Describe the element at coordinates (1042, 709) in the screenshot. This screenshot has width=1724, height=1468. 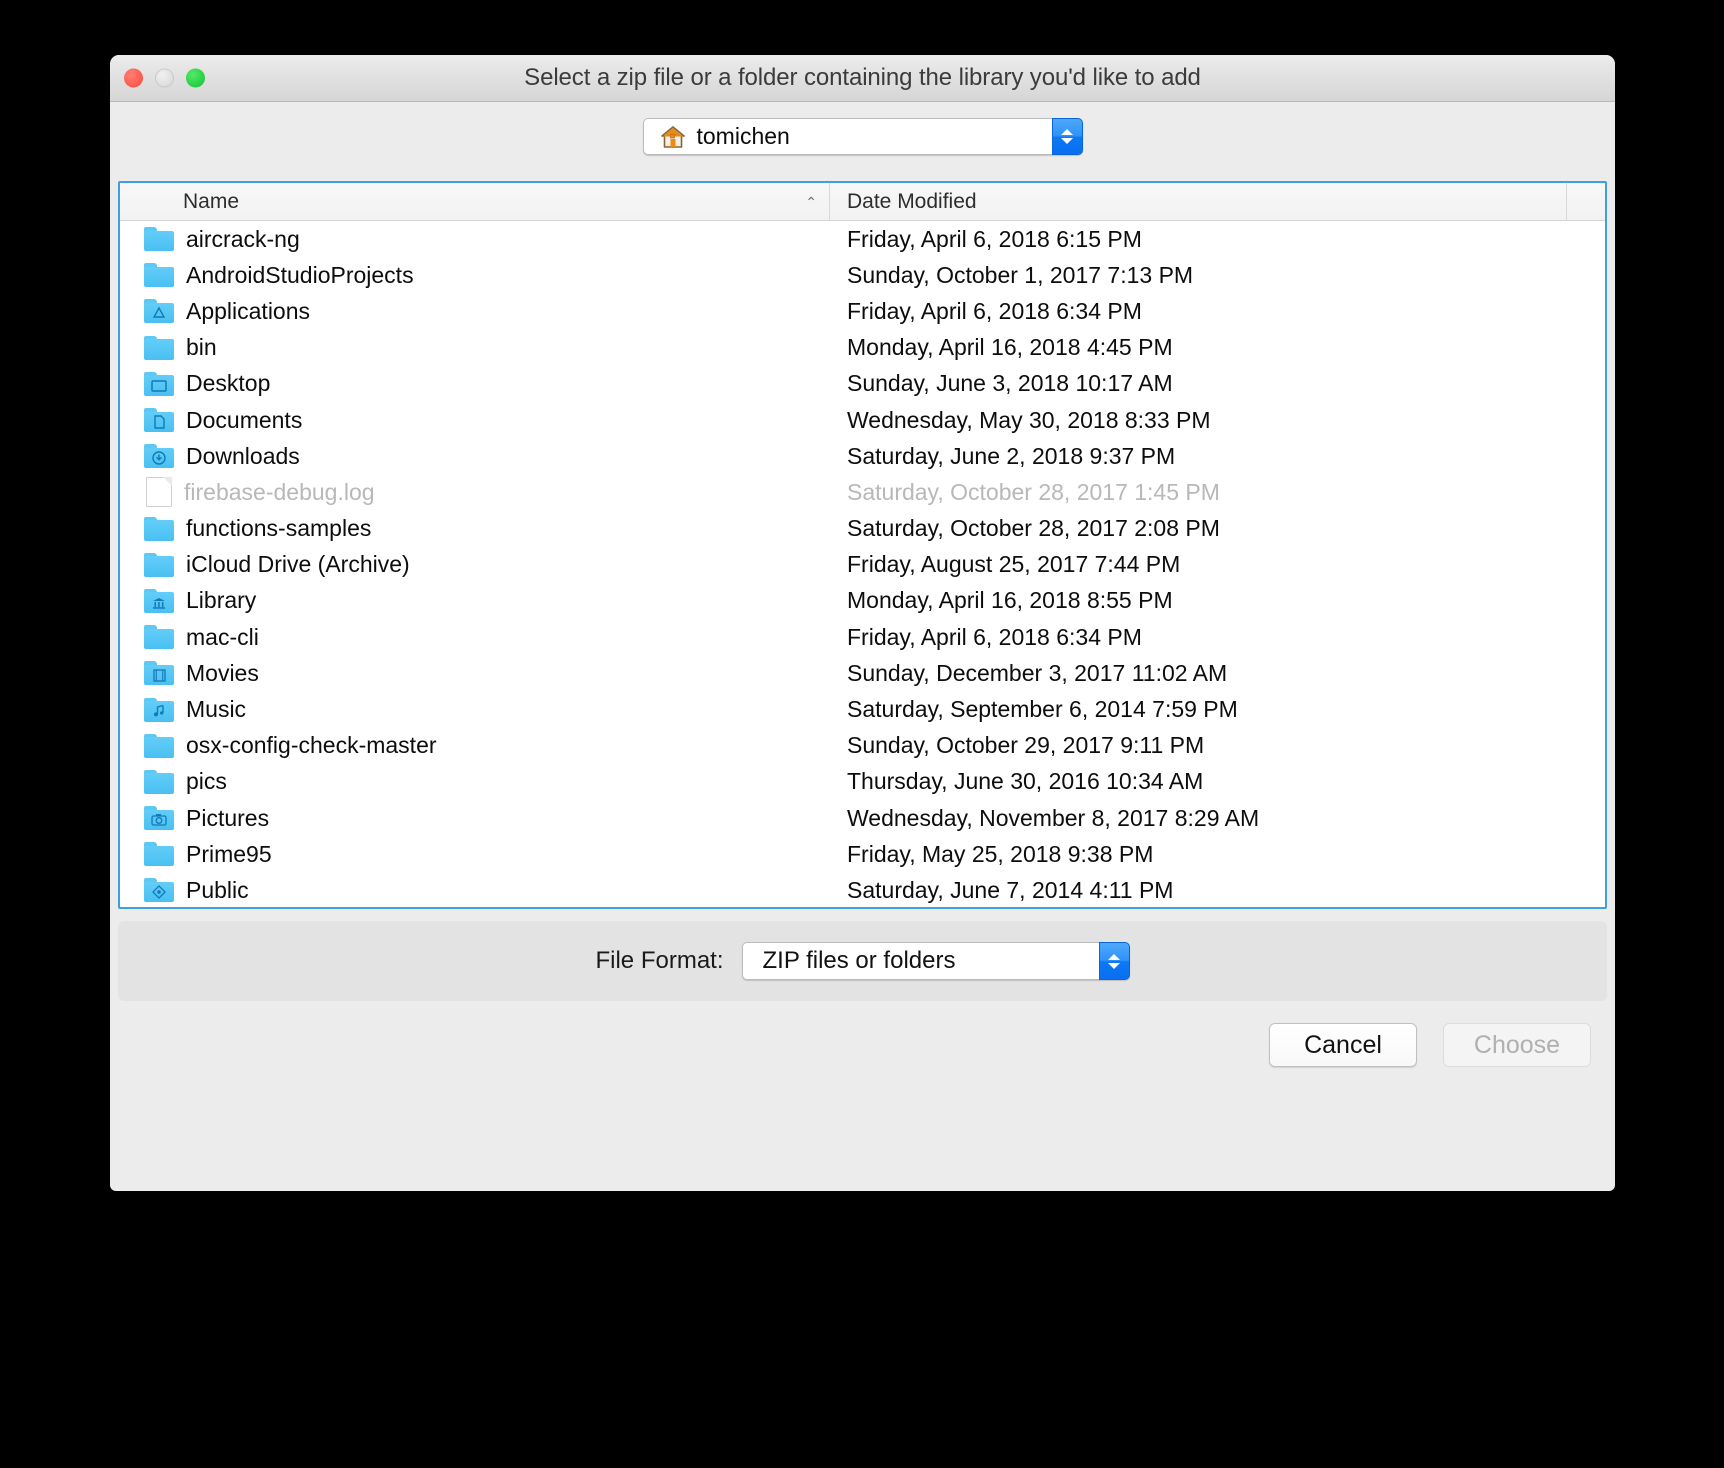
I see `file-date-cell: Saturday, September 6, 2014 7:59 PM` at that location.